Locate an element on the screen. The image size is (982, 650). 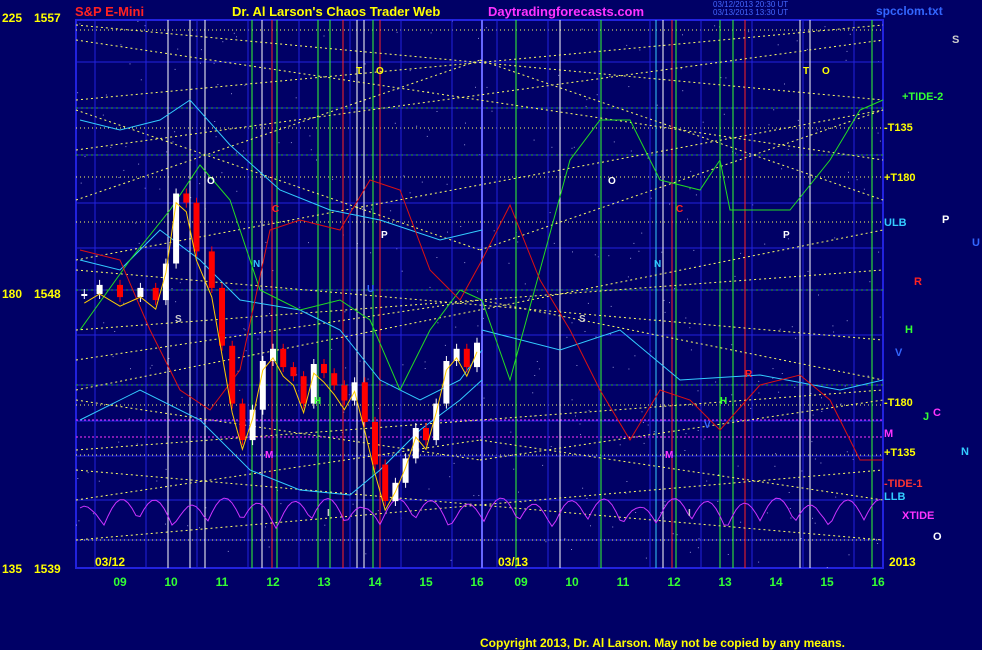
xtide-curve is located at coordinates (480, 513).